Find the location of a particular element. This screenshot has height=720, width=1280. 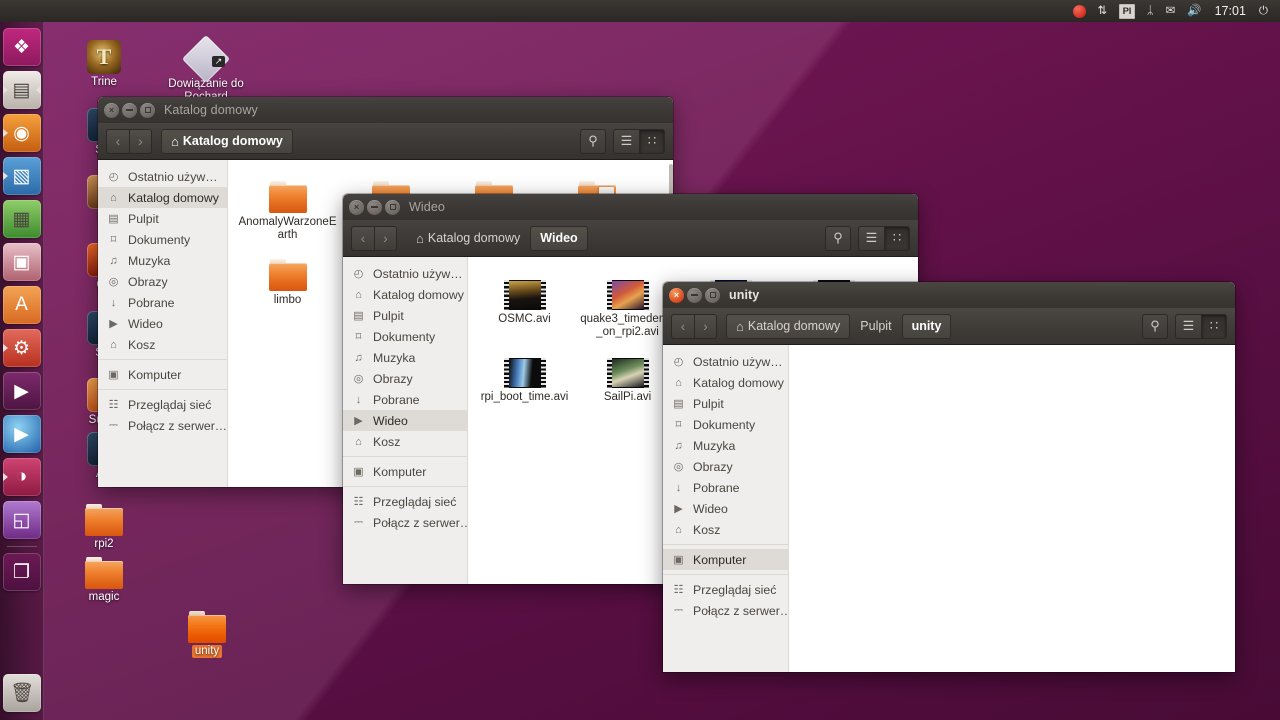

desktop-icon-rochard-link: ↗Dowiązanie do Rochard is located at coordinates (206, 67).